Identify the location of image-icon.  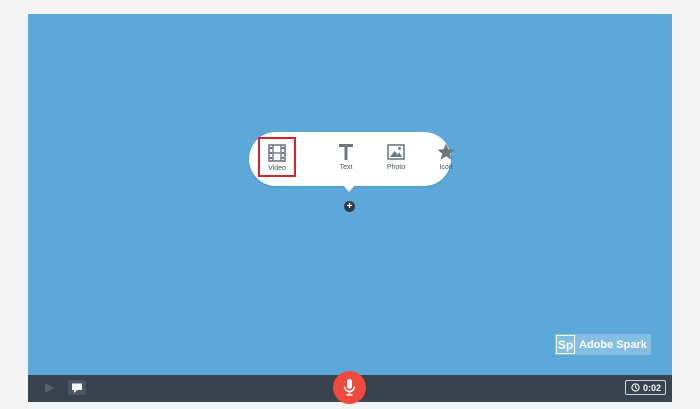
(396, 152).